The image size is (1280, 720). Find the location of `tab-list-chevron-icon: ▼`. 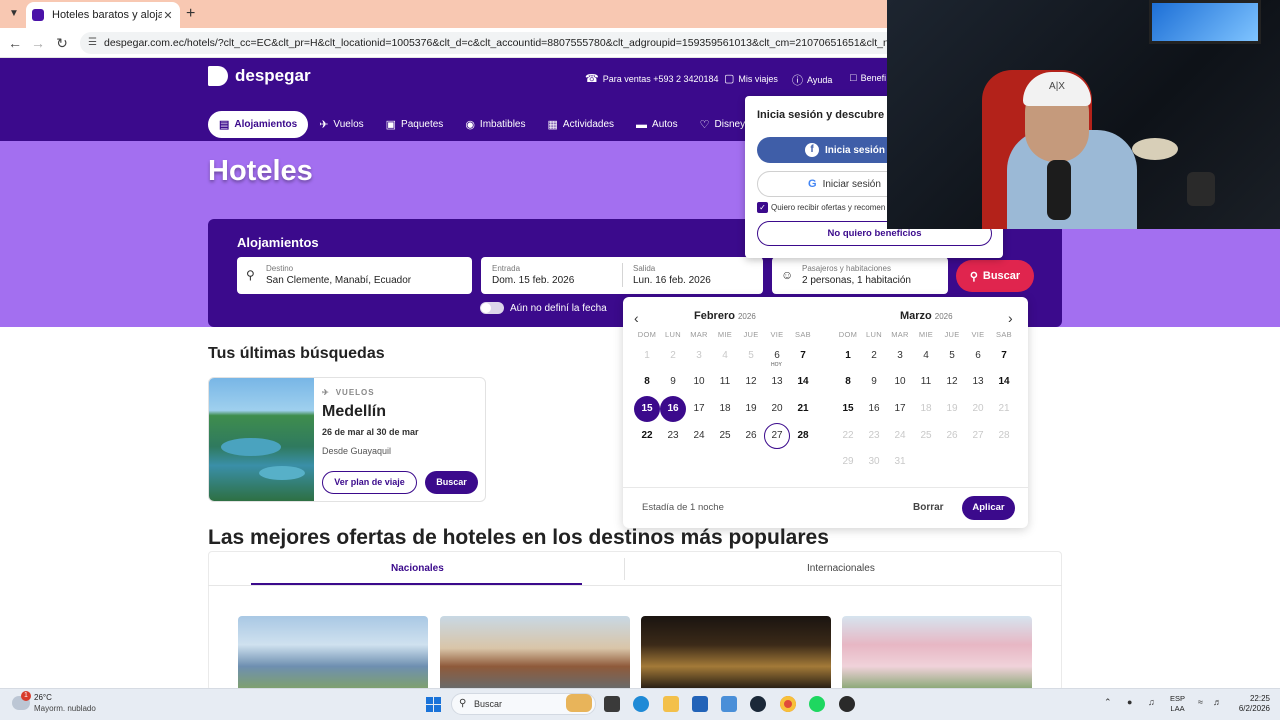

tab-list-chevron-icon: ▼ is located at coordinates (14, 14).